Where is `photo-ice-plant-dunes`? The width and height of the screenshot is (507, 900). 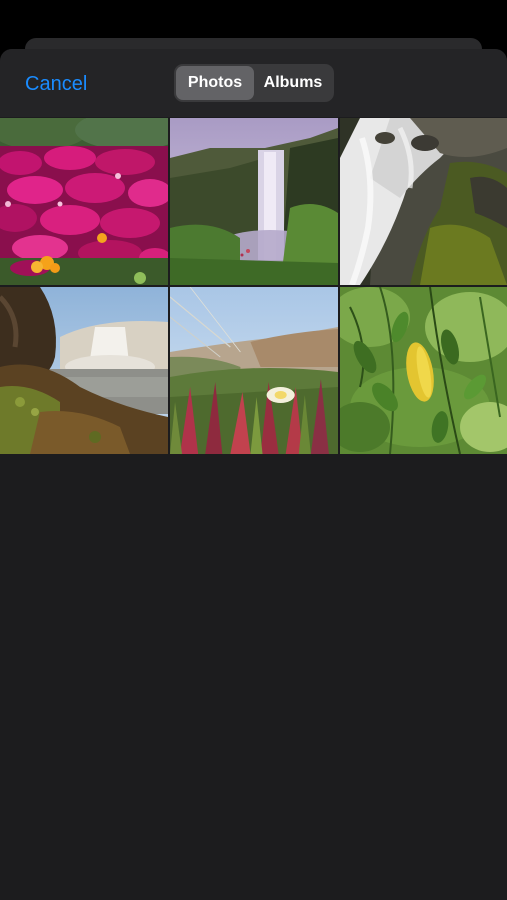
photo-ice-plant-dunes is located at coordinates (254, 370).